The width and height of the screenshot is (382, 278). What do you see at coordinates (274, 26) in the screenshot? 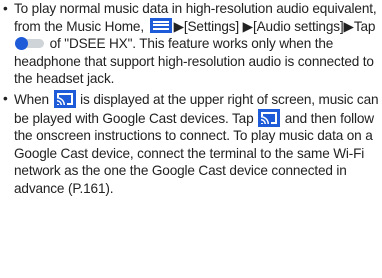
I see `note-text: ▶[Settings] ▶[Audio settings]▶Tap` at bounding box center [274, 26].